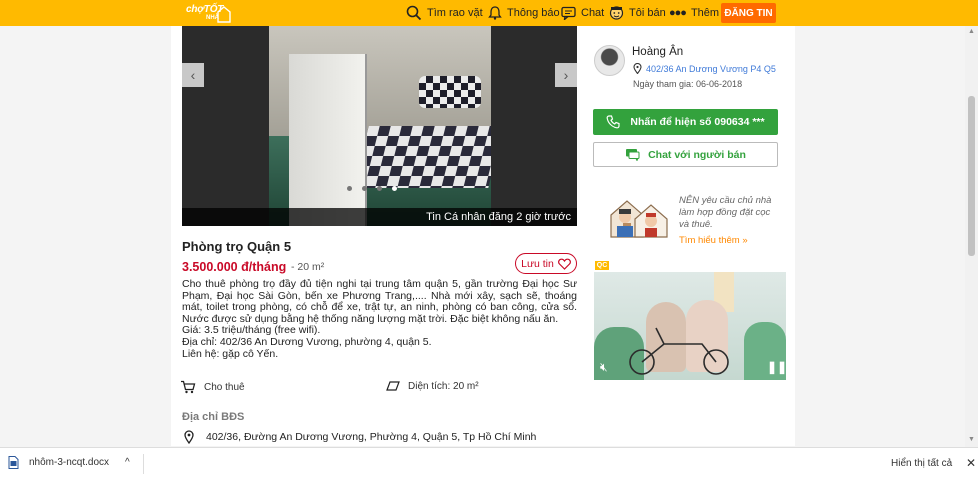  Describe the element at coordinates (568, 13) in the screenshot. I see `chat-icon` at that location.